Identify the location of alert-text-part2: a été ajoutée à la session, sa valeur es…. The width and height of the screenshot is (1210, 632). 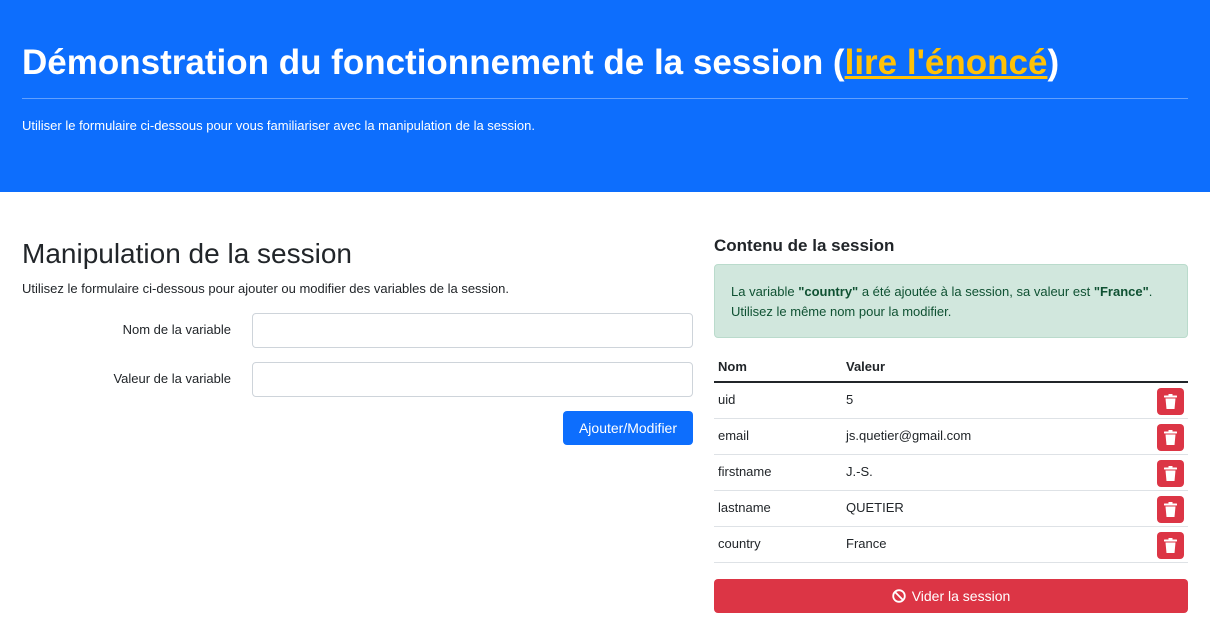
(976, 291).